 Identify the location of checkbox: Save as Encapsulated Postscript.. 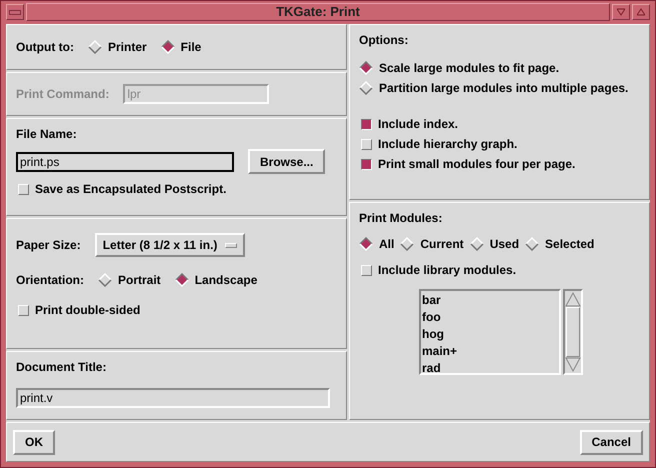
(176, 189).